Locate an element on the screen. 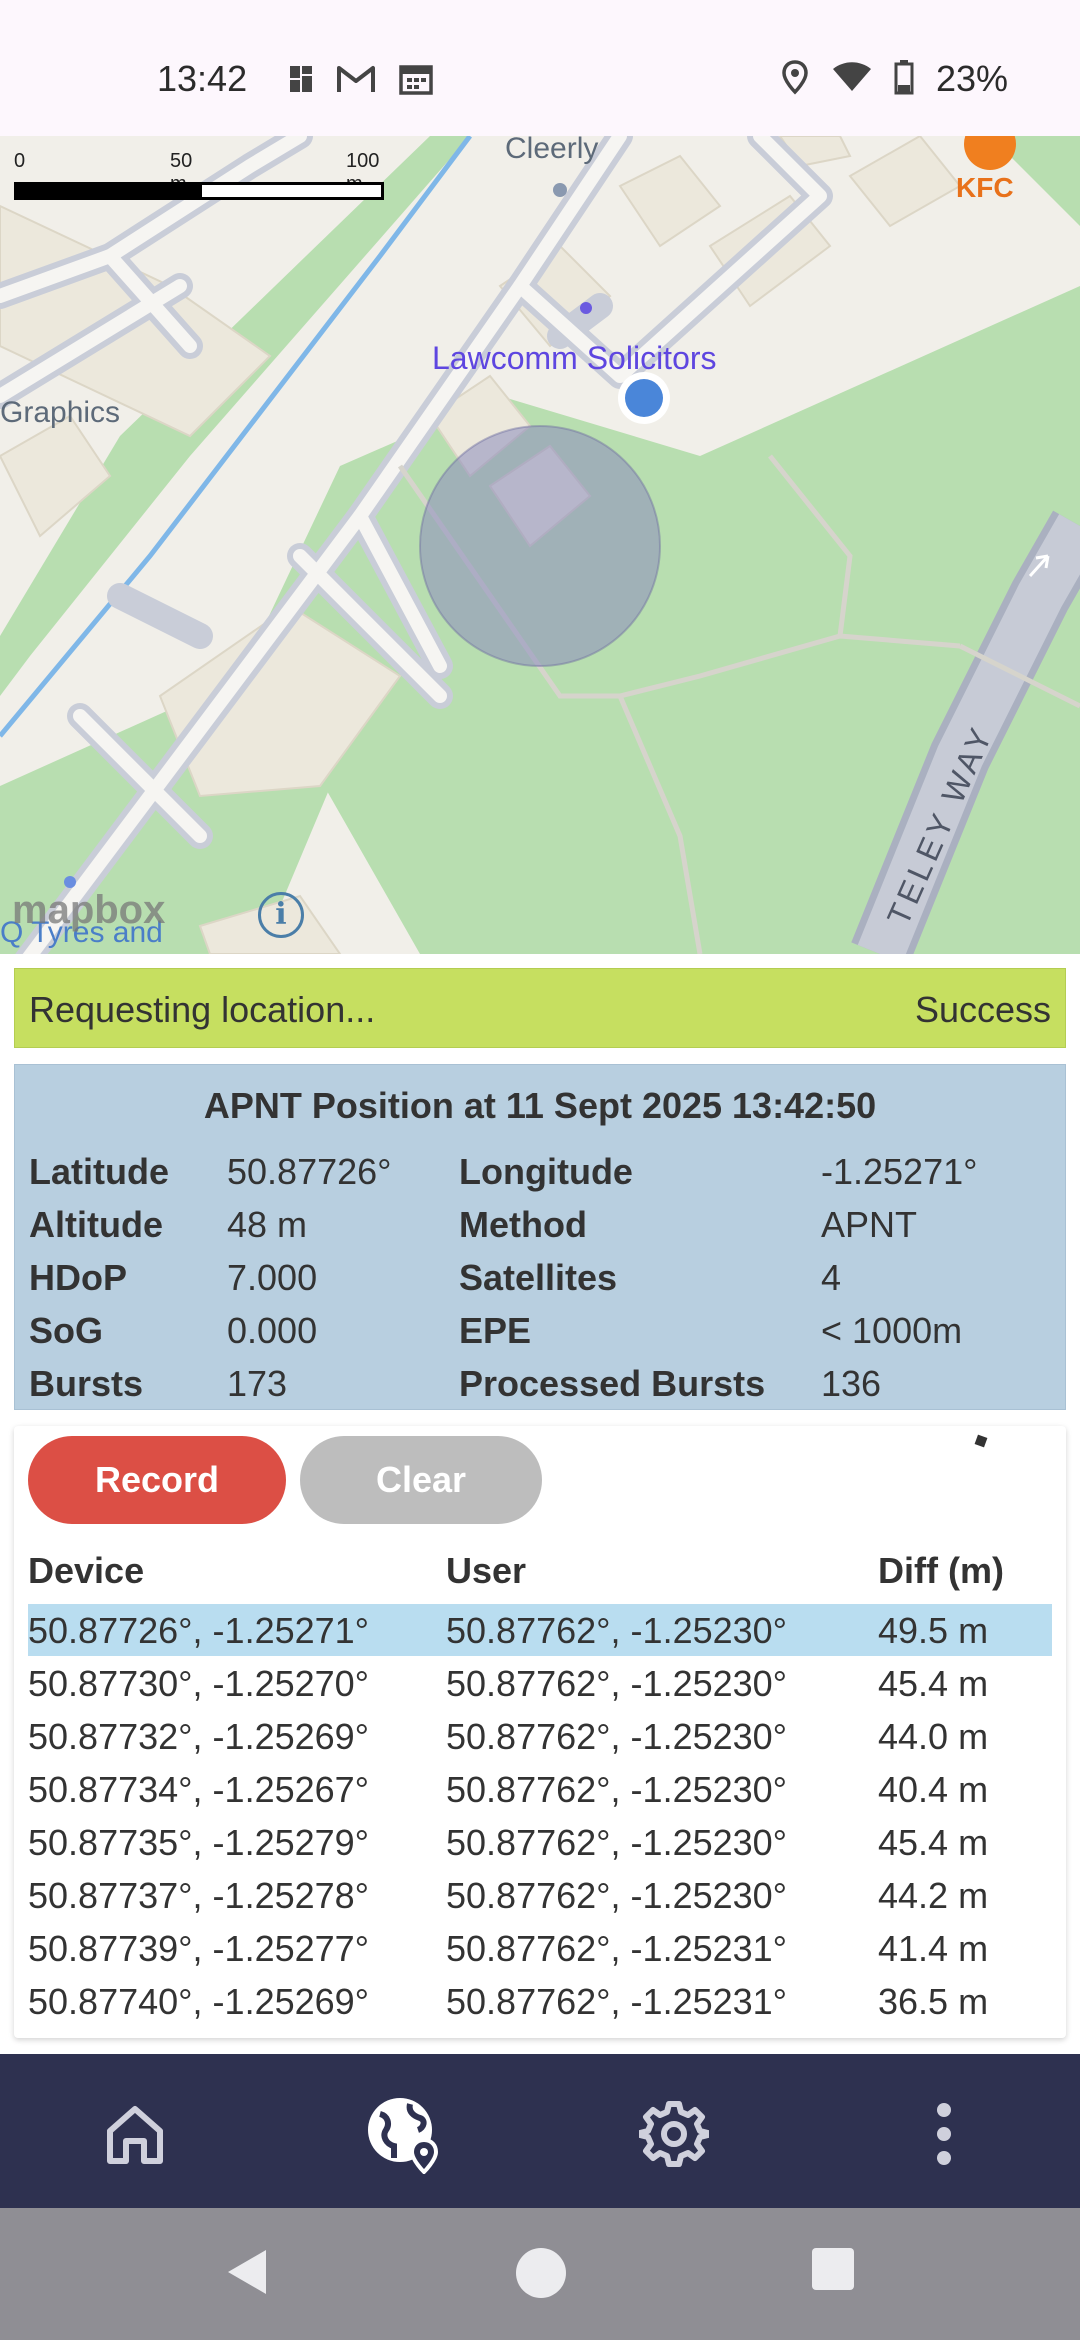  home-circle-icon is located at coordinates (541, 2275).